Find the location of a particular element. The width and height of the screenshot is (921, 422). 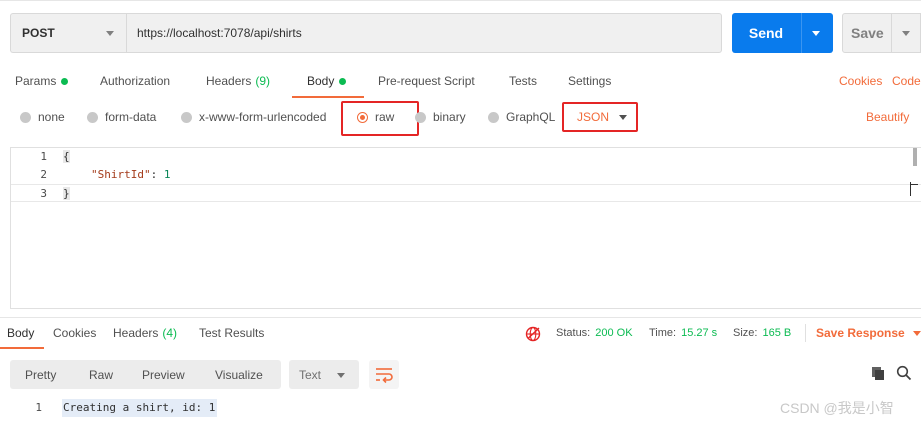

cookies-link: Cookies is located at coordinates (860, 81).